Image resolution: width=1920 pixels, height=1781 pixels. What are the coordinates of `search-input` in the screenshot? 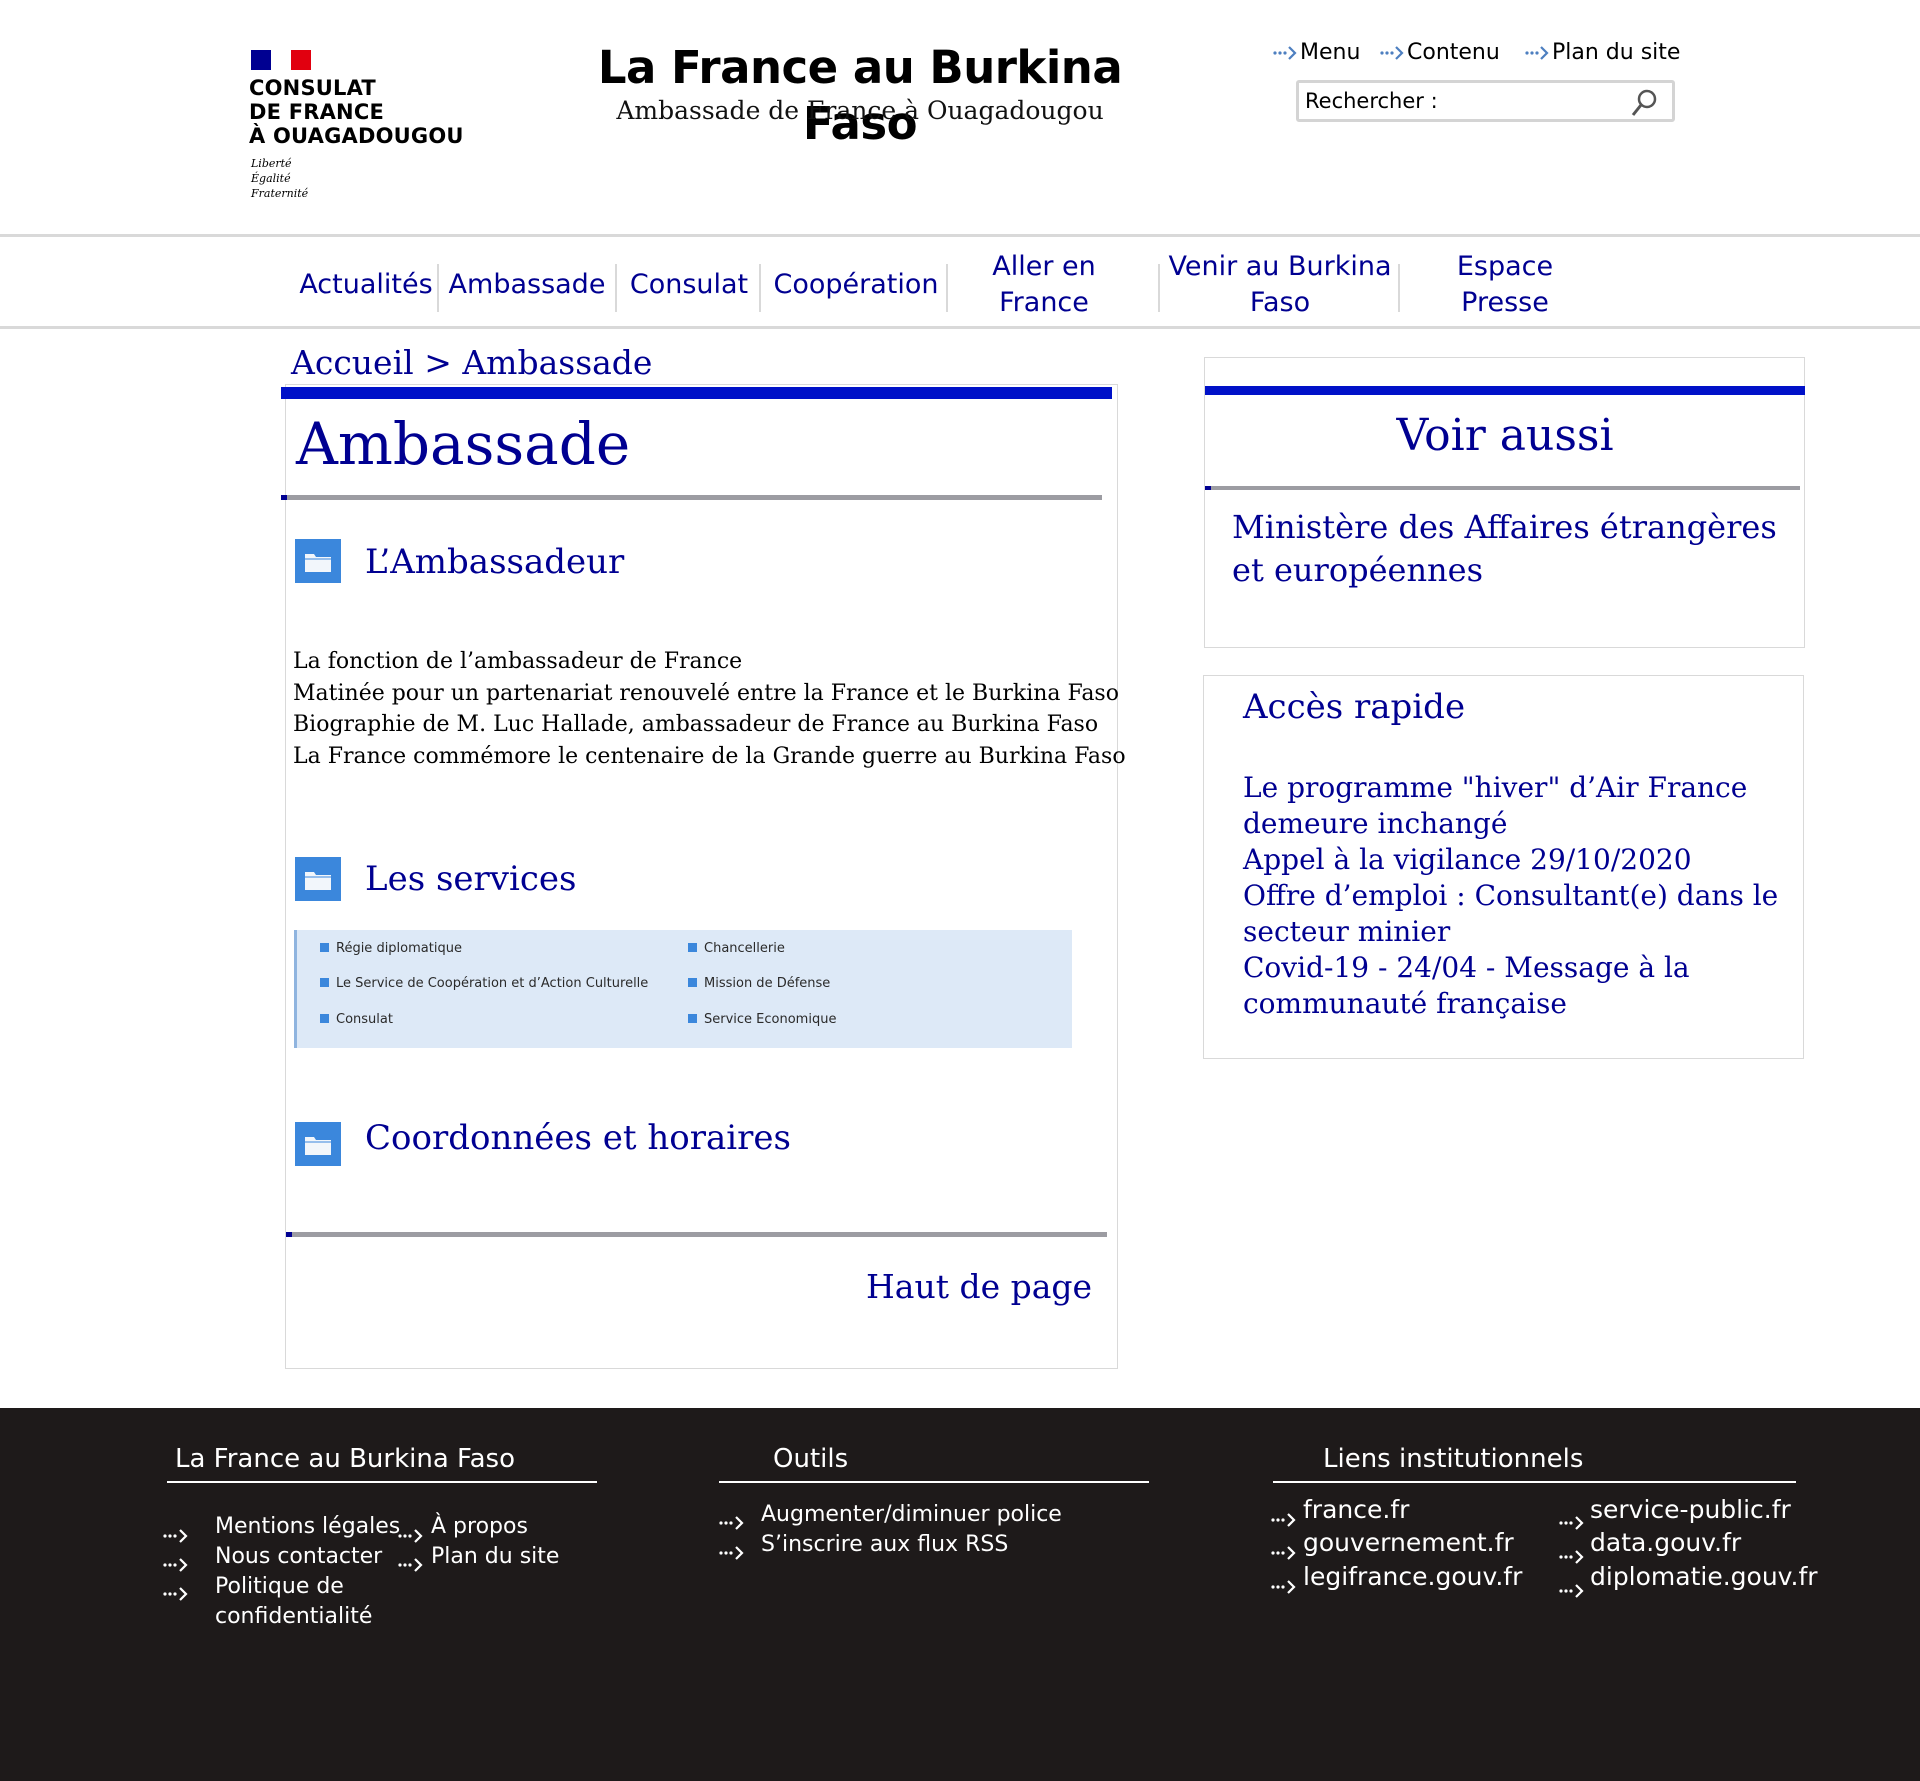 It's located at (1465, 101).